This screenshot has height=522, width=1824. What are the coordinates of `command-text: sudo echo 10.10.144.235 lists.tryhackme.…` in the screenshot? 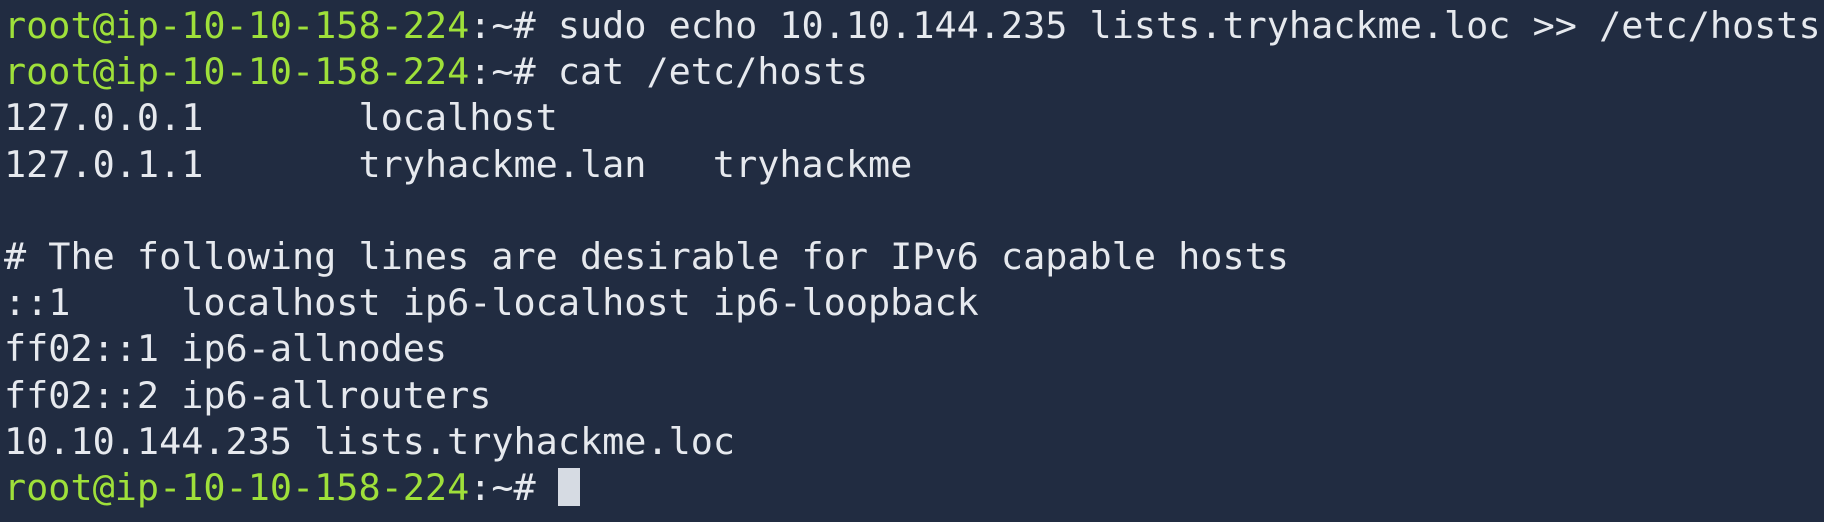 It's located at (1189, 25).